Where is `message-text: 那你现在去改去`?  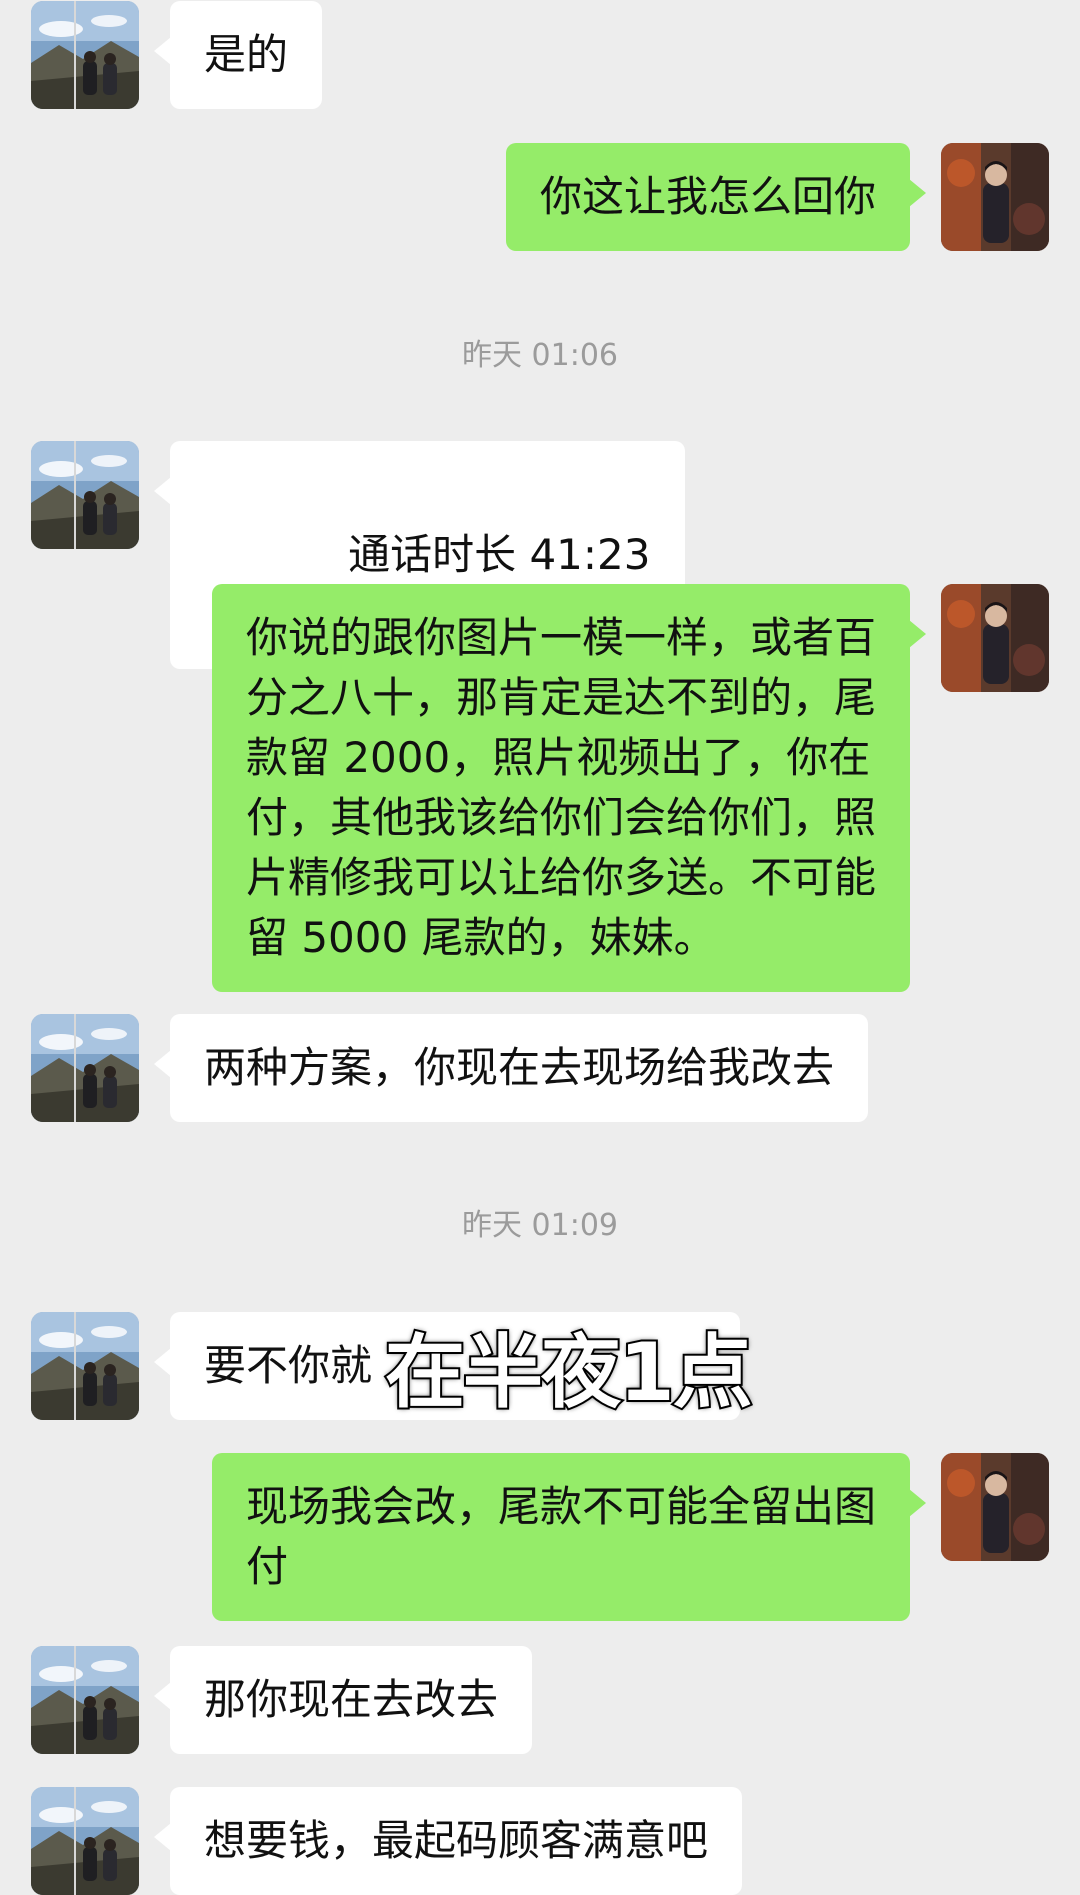
message-text: 那你现在去改去 is located at coordinates (351, 1699).